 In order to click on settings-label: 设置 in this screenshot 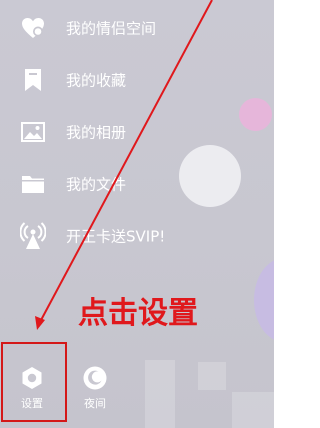, I will do `click(32, 403)`.